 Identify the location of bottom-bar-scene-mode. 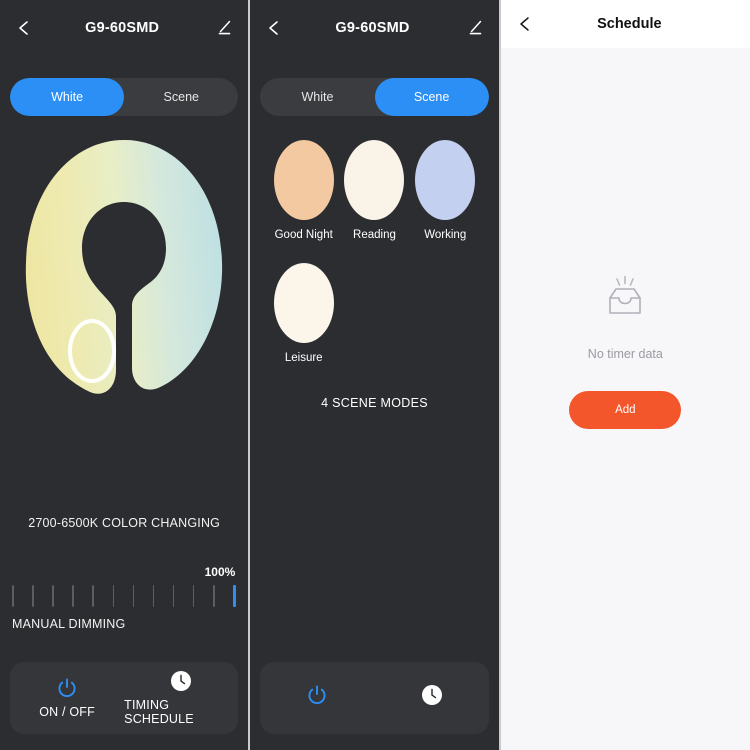
(374, 698).